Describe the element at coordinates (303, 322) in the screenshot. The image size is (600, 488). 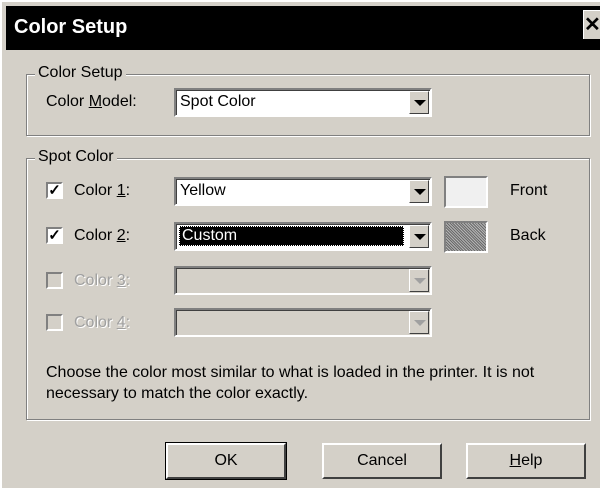
I see `color-4-select` at that location.